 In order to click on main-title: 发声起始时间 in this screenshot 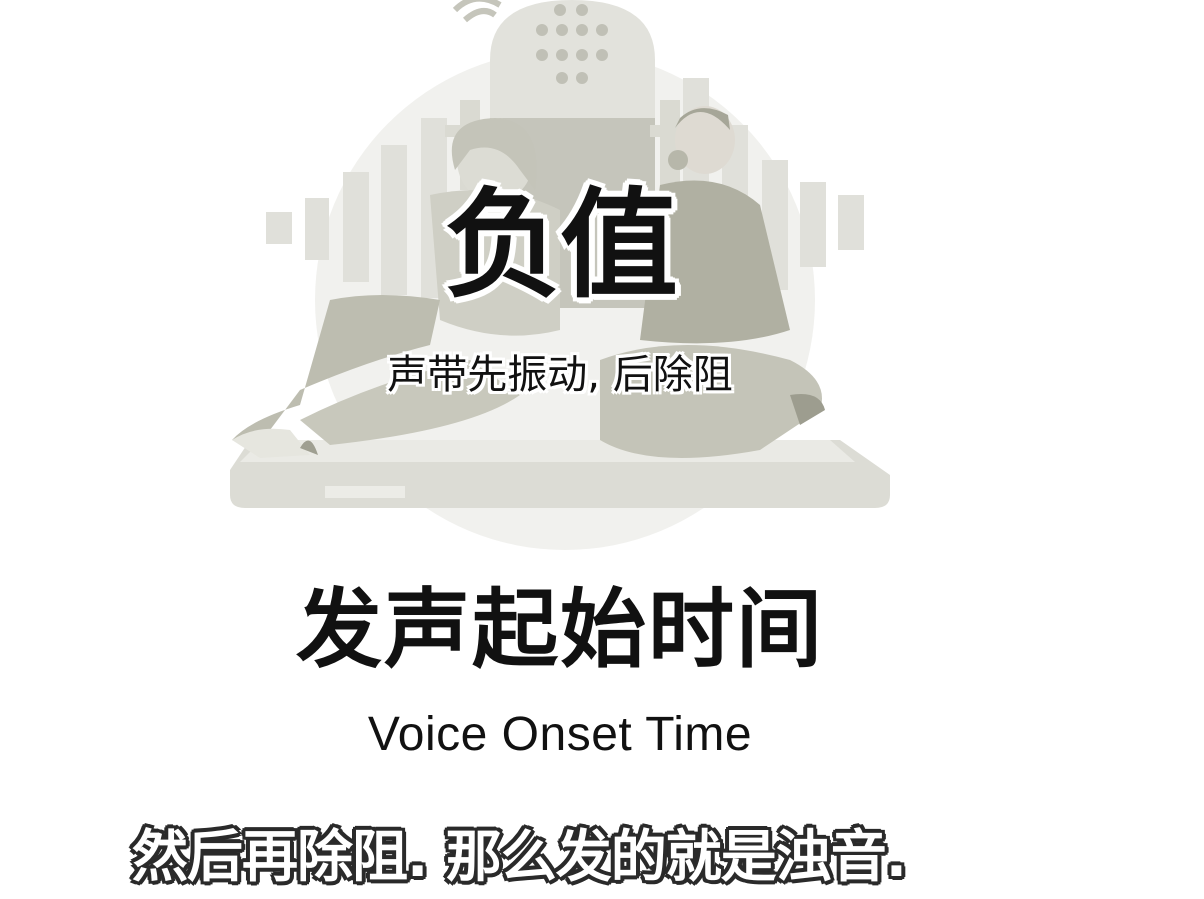, I will do `click(560, 629)`.